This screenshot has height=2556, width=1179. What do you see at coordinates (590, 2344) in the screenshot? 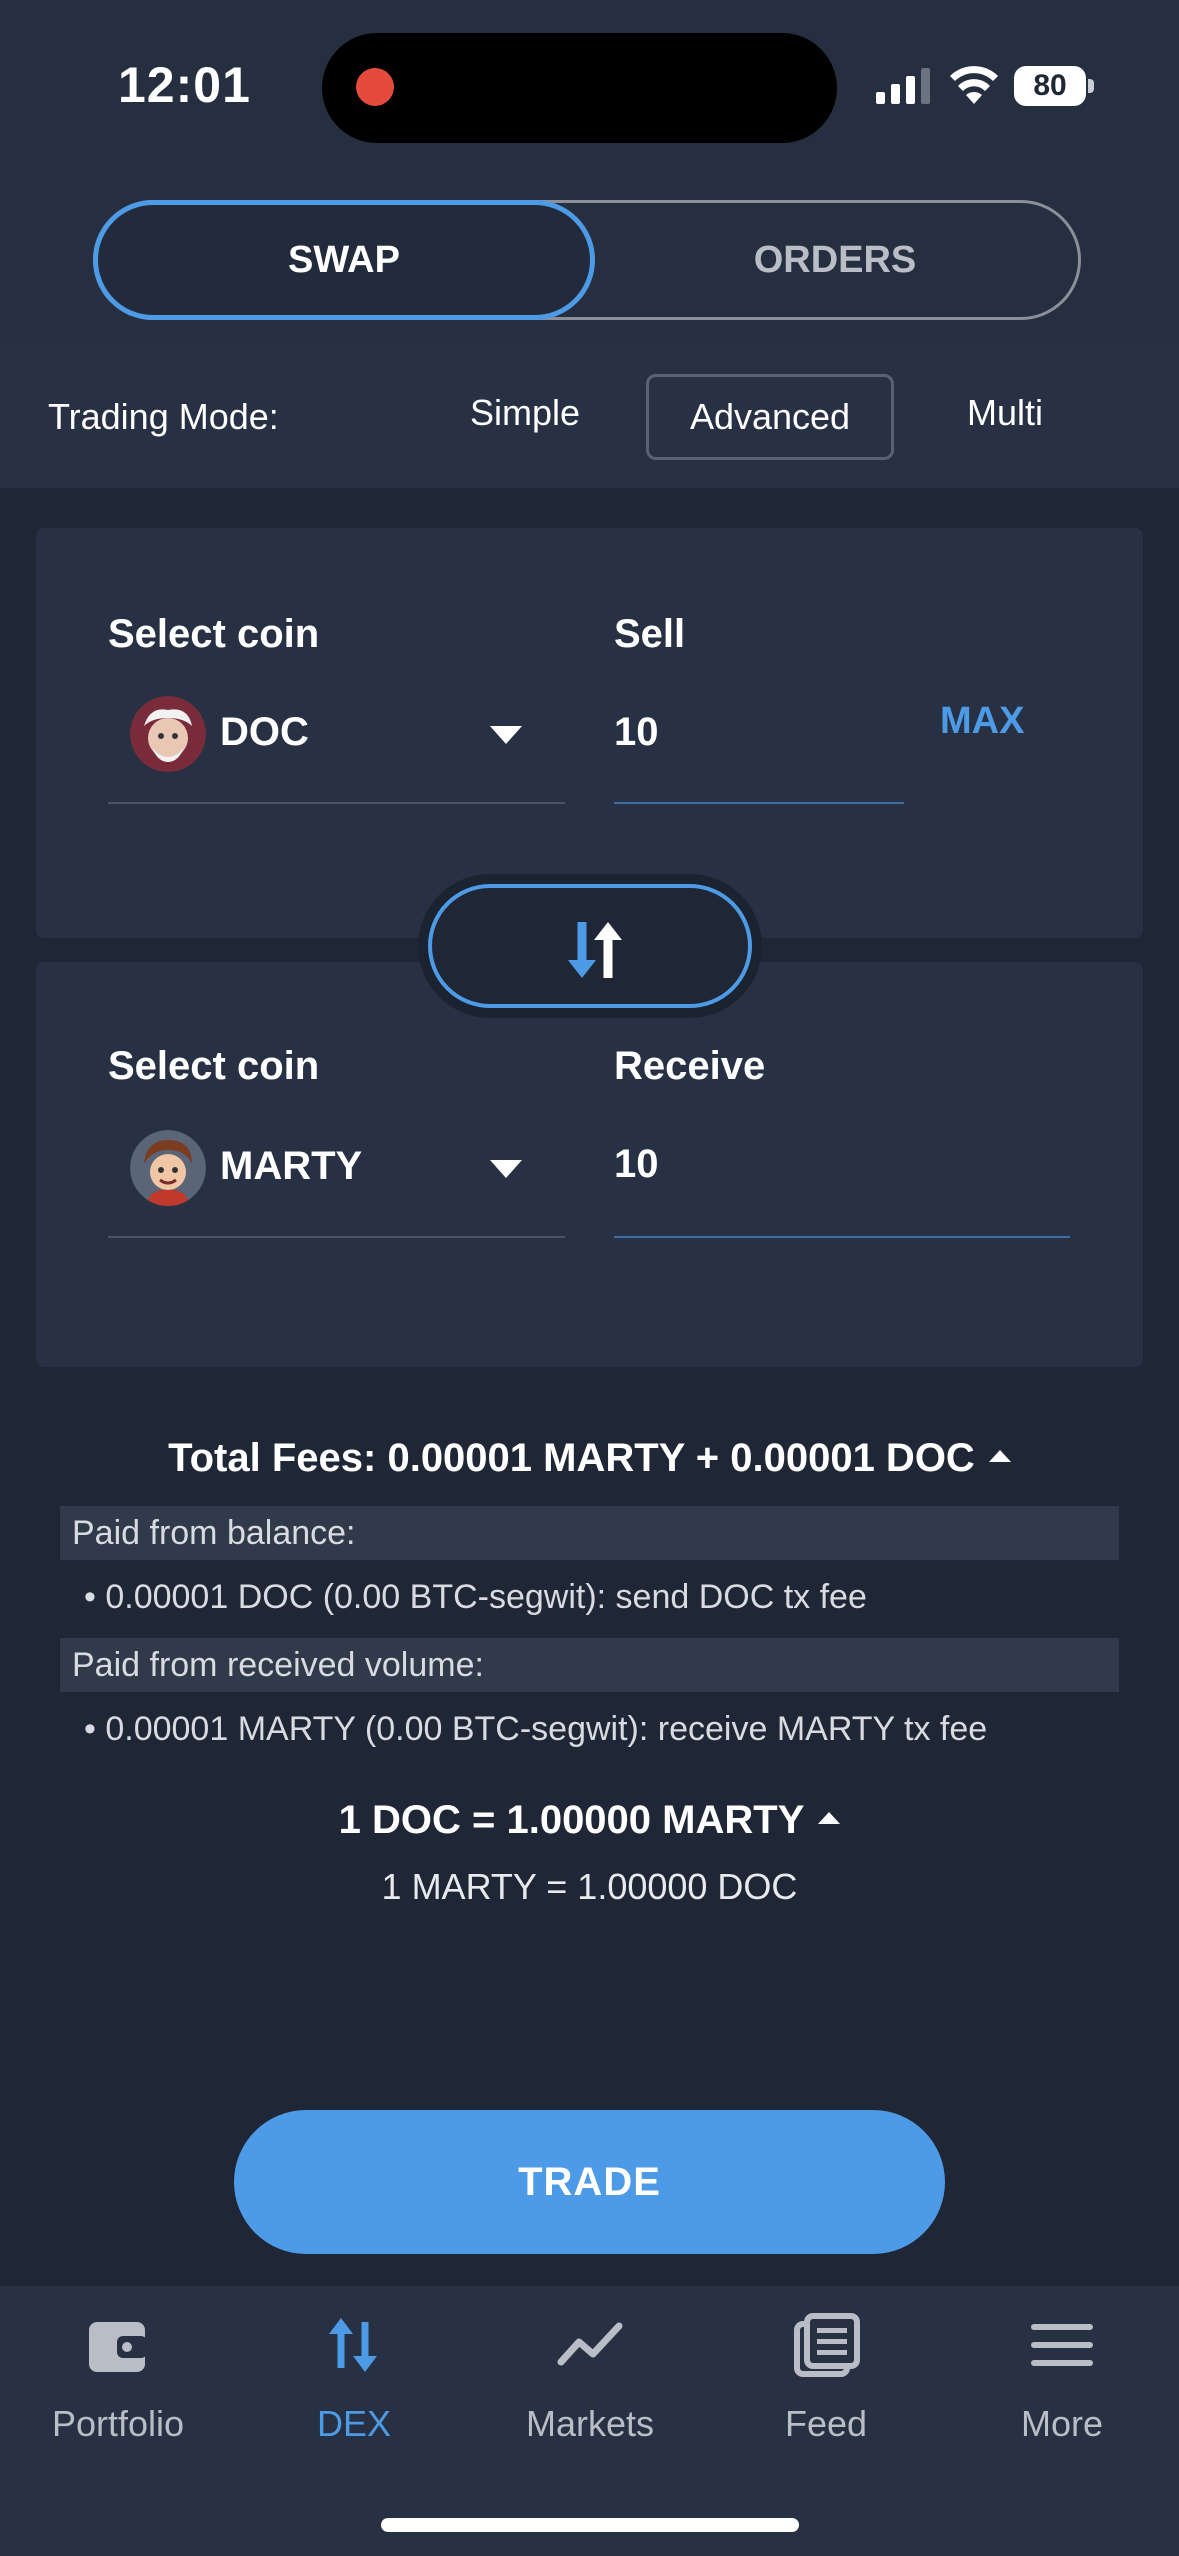
I see `trend-line-icon` at bounding box center [590, 2344].